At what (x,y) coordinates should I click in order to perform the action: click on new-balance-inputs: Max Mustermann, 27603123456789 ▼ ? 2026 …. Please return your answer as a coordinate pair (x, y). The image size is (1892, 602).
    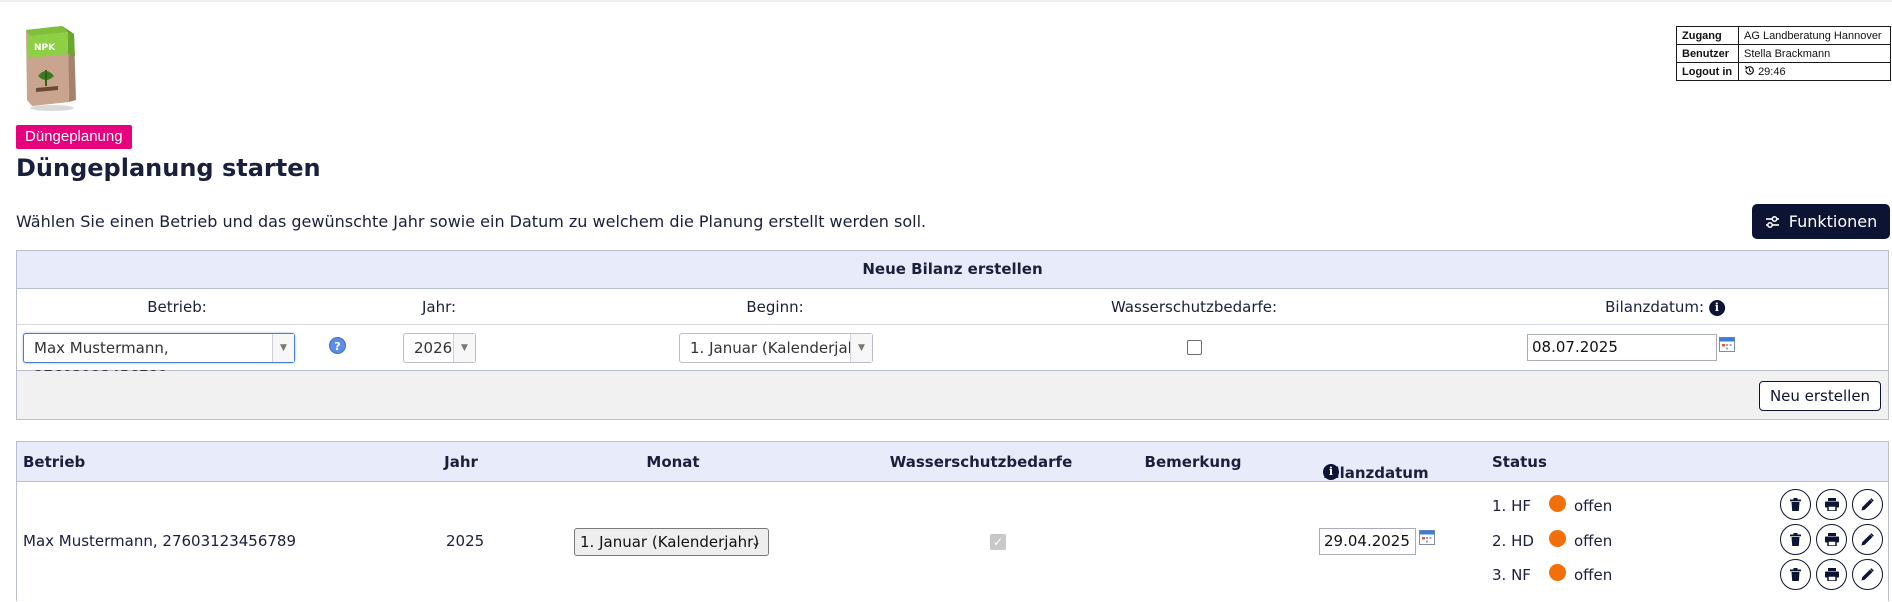
    Looking at the image, I should click on (952, 355).